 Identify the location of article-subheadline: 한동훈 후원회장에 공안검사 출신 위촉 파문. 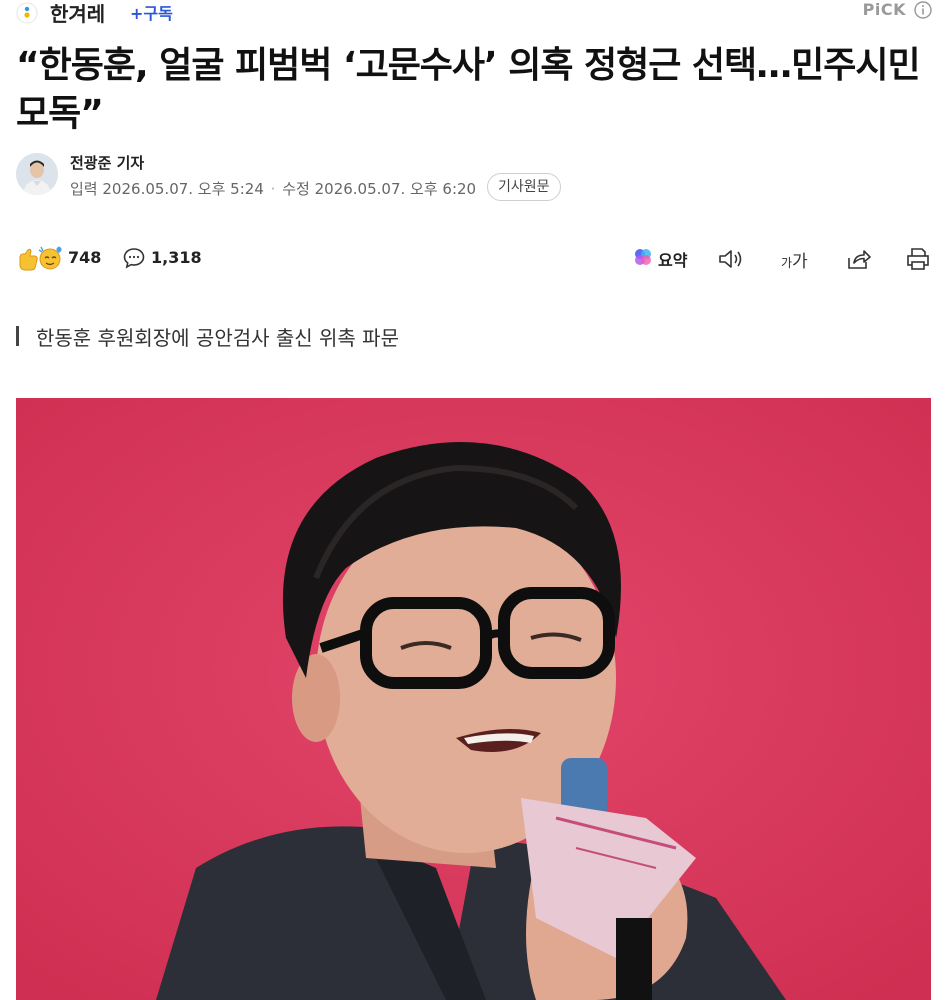
(217, 338).